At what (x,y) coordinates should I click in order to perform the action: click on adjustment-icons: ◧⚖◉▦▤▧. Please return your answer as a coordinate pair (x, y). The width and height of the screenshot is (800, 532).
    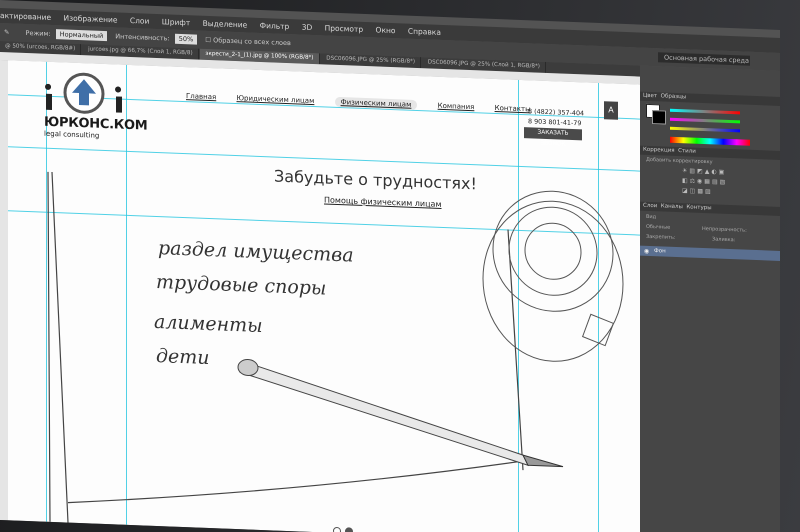
    Looking at the image, I should click on (704, 181).